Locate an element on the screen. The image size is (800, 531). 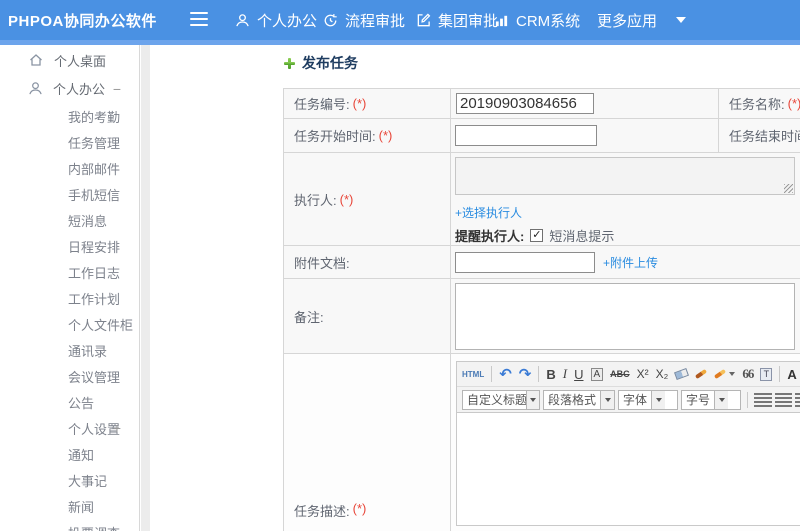
sidebar-item-personal-cabinet: 个人文件柜 is located at coordinates (69, 324).